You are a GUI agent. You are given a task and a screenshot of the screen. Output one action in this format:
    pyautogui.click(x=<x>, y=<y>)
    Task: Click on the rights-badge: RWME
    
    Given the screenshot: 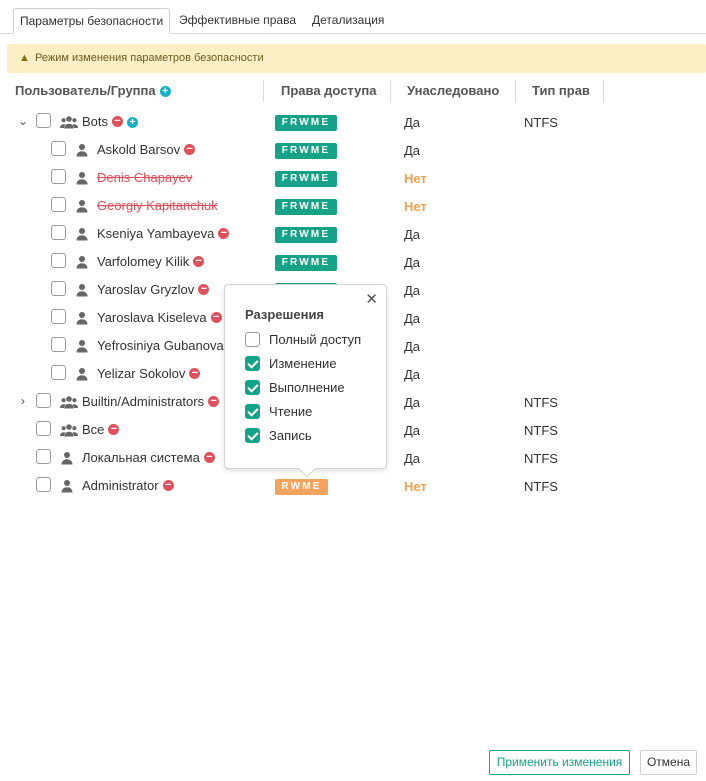 What is the action you would take?
    pyautogui.click(x=301, y=487)
    